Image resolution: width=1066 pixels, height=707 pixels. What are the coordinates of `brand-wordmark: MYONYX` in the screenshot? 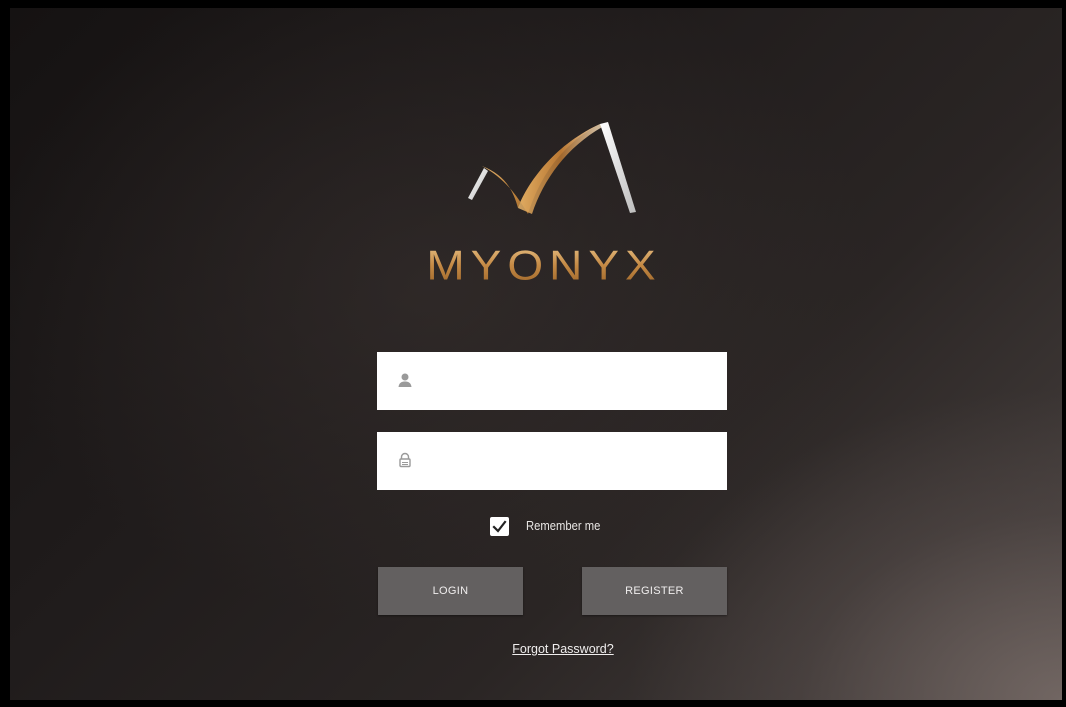 It's located at (544, 265).